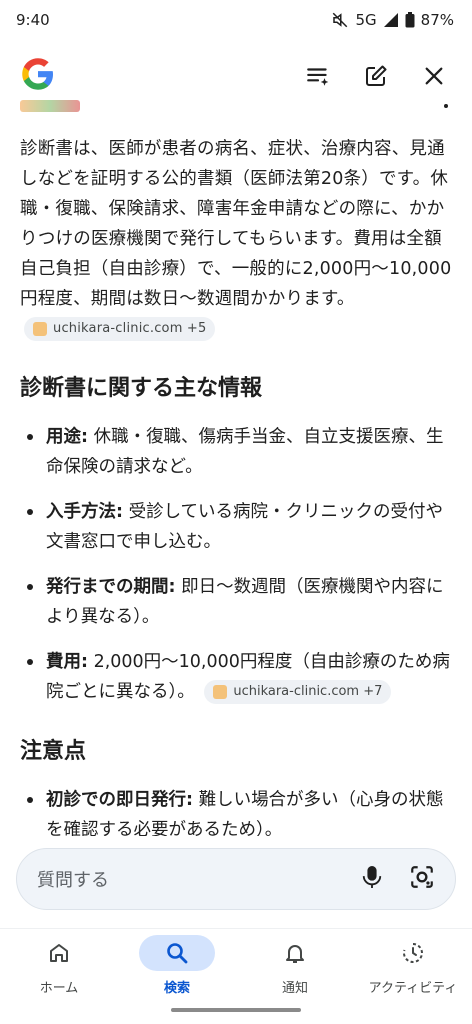 The image size is (472, 1024). I want to click on source-chip-label: uchikara-clinic.com +7, so click(308, 691).